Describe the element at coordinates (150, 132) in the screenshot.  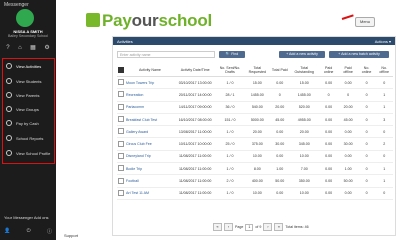
I see `activity-name-link: Gallery Award` at that location.